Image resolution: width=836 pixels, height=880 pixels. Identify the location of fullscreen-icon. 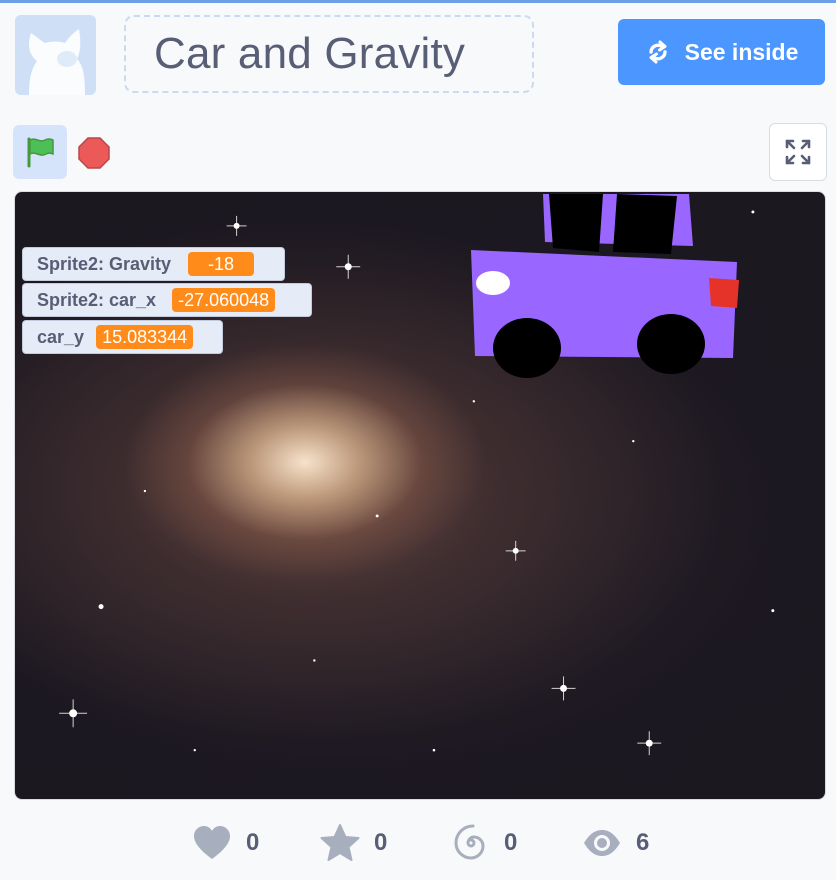
(798, 152).